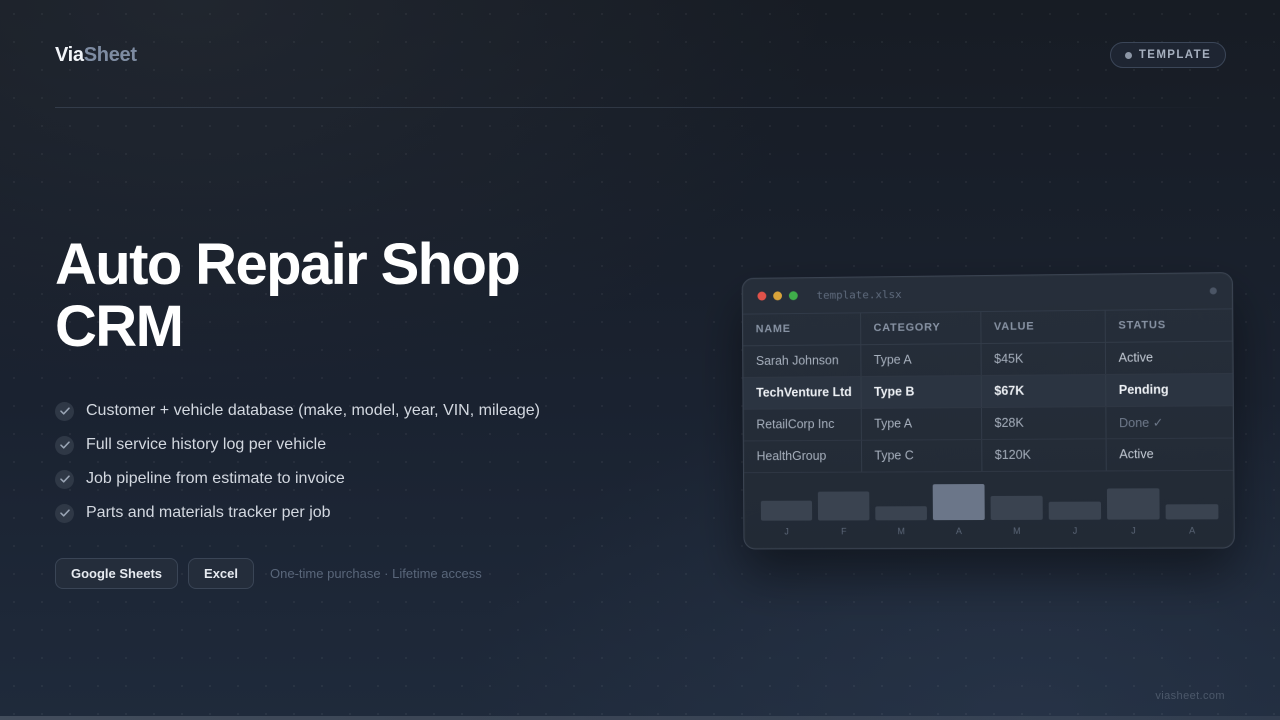  What do you see at coordinates (288, 295) in the screenshot?
I see `page-title: Auto Repair Shop CRM` at bounding box center [288, 295].